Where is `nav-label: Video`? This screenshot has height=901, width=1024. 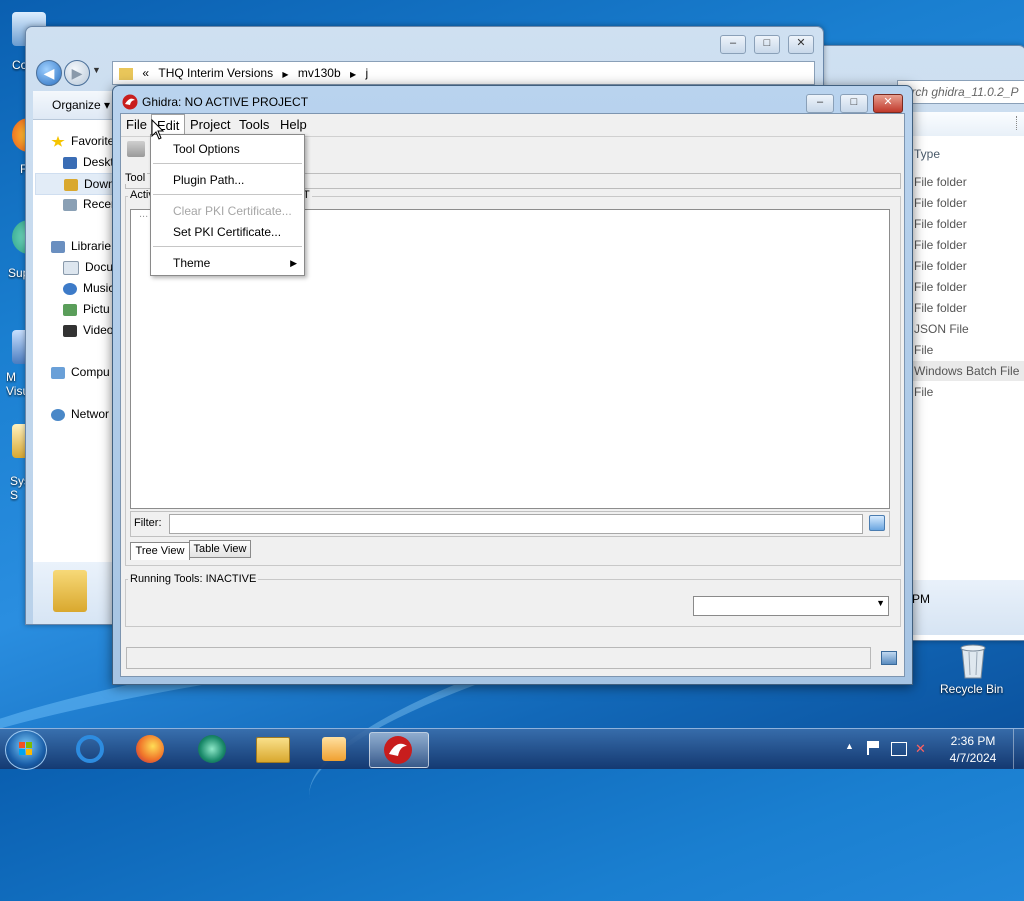 nav-label: Video is located at coordinates (98, 330).